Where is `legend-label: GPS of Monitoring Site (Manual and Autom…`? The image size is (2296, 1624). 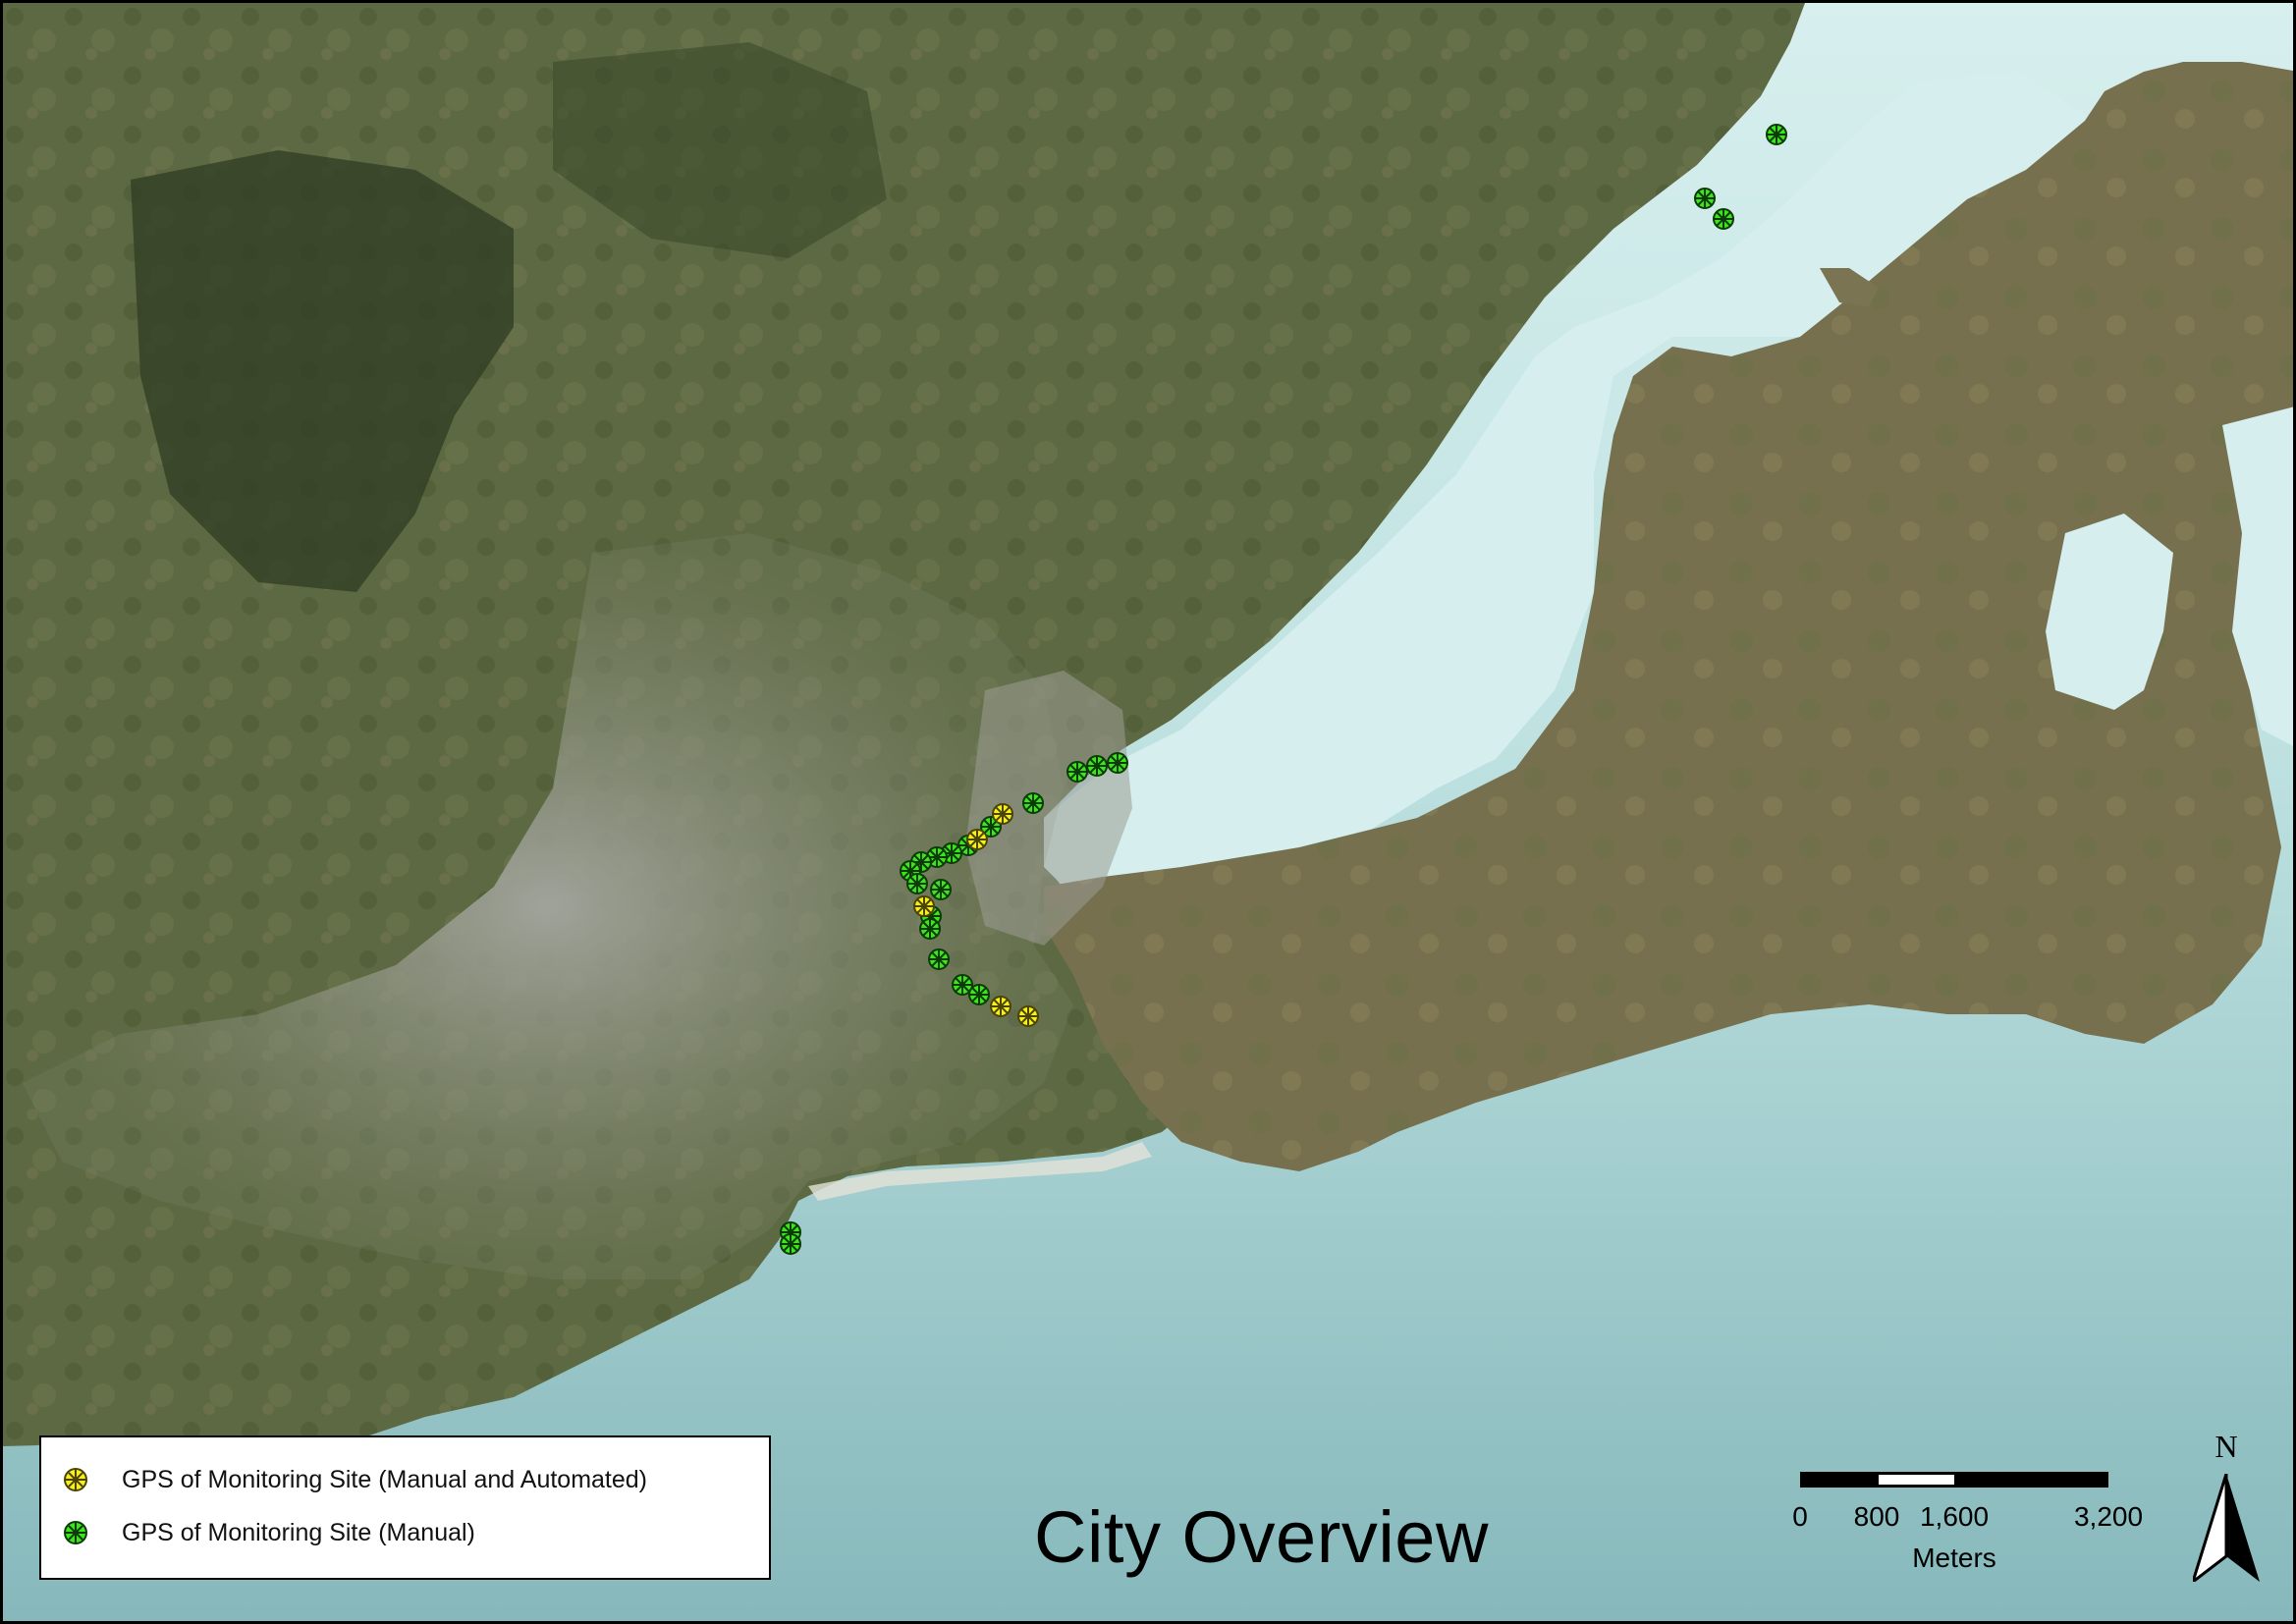
legend-label: GPS of Monitoring Site (Manual and Autom… is located at coordinates (385, 1479).